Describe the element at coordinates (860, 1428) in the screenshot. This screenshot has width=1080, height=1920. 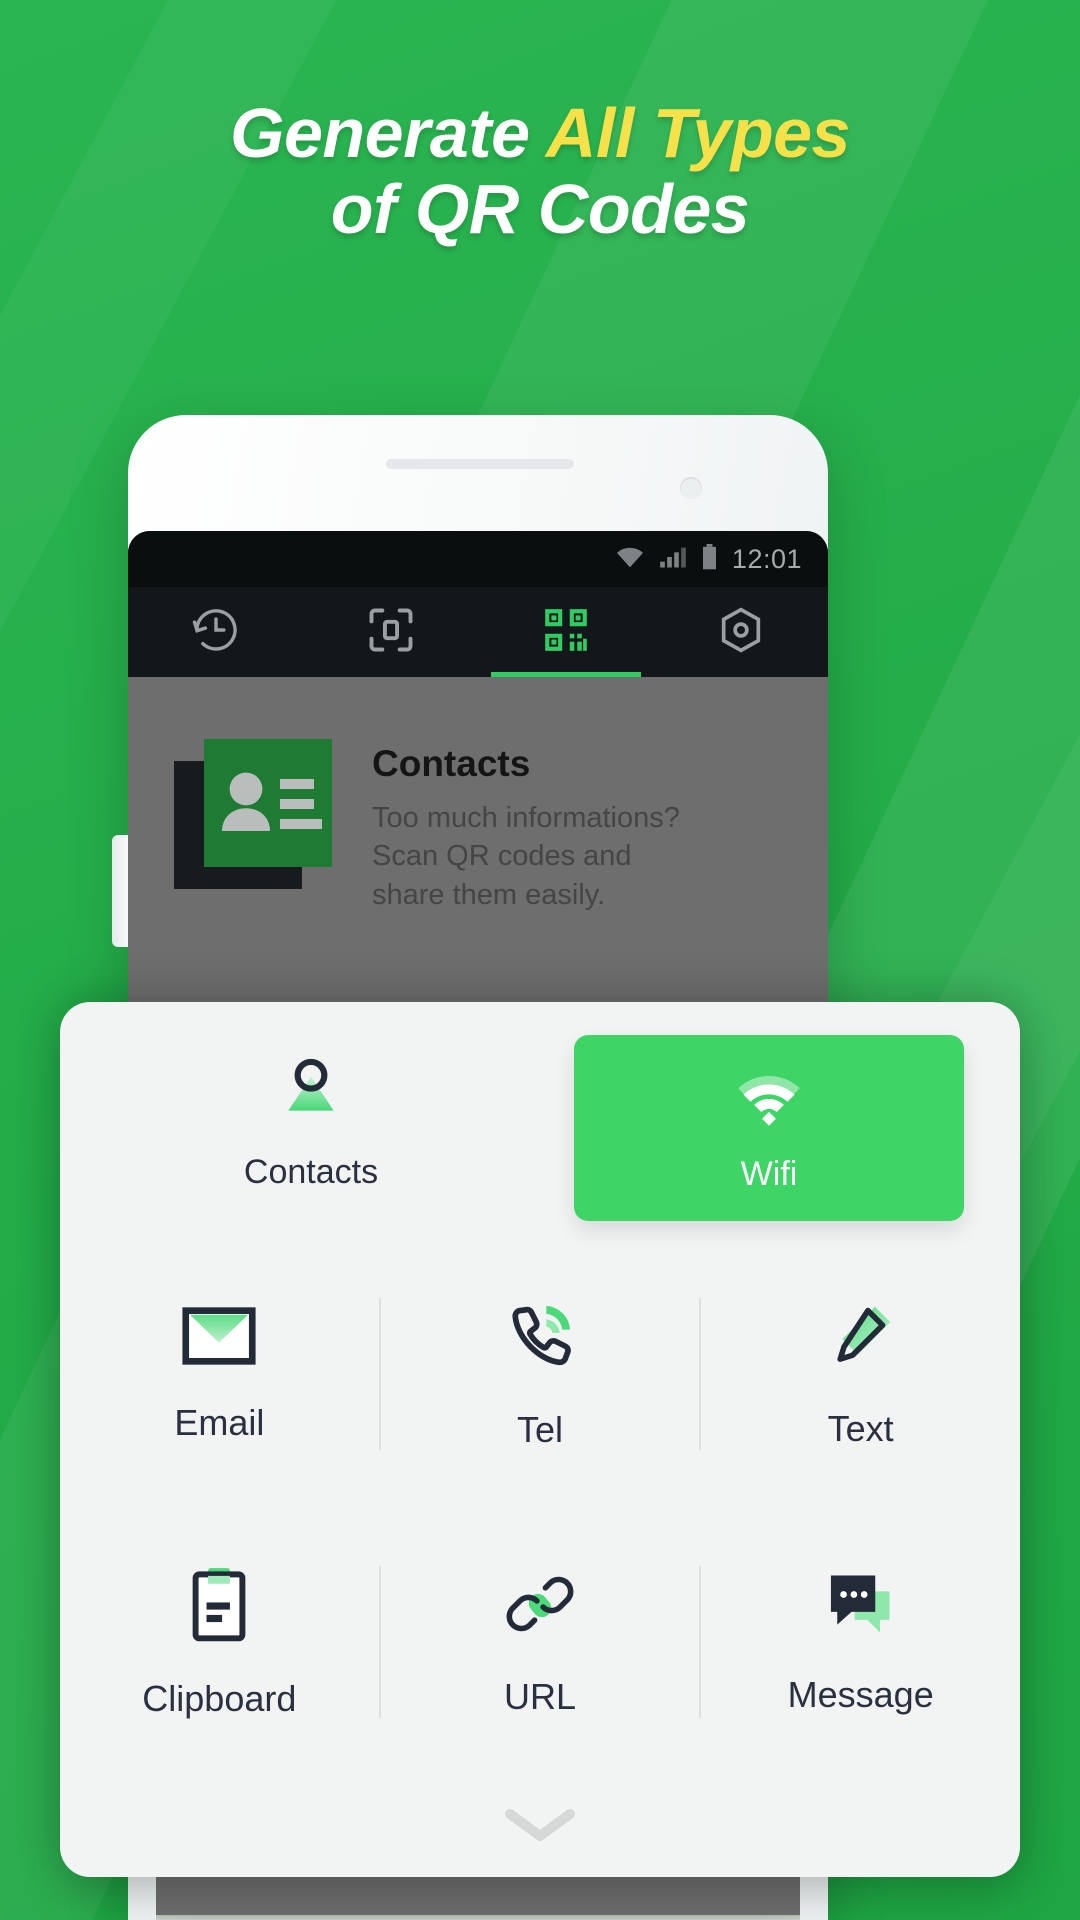
I see `option-text-label: Text` at that location.